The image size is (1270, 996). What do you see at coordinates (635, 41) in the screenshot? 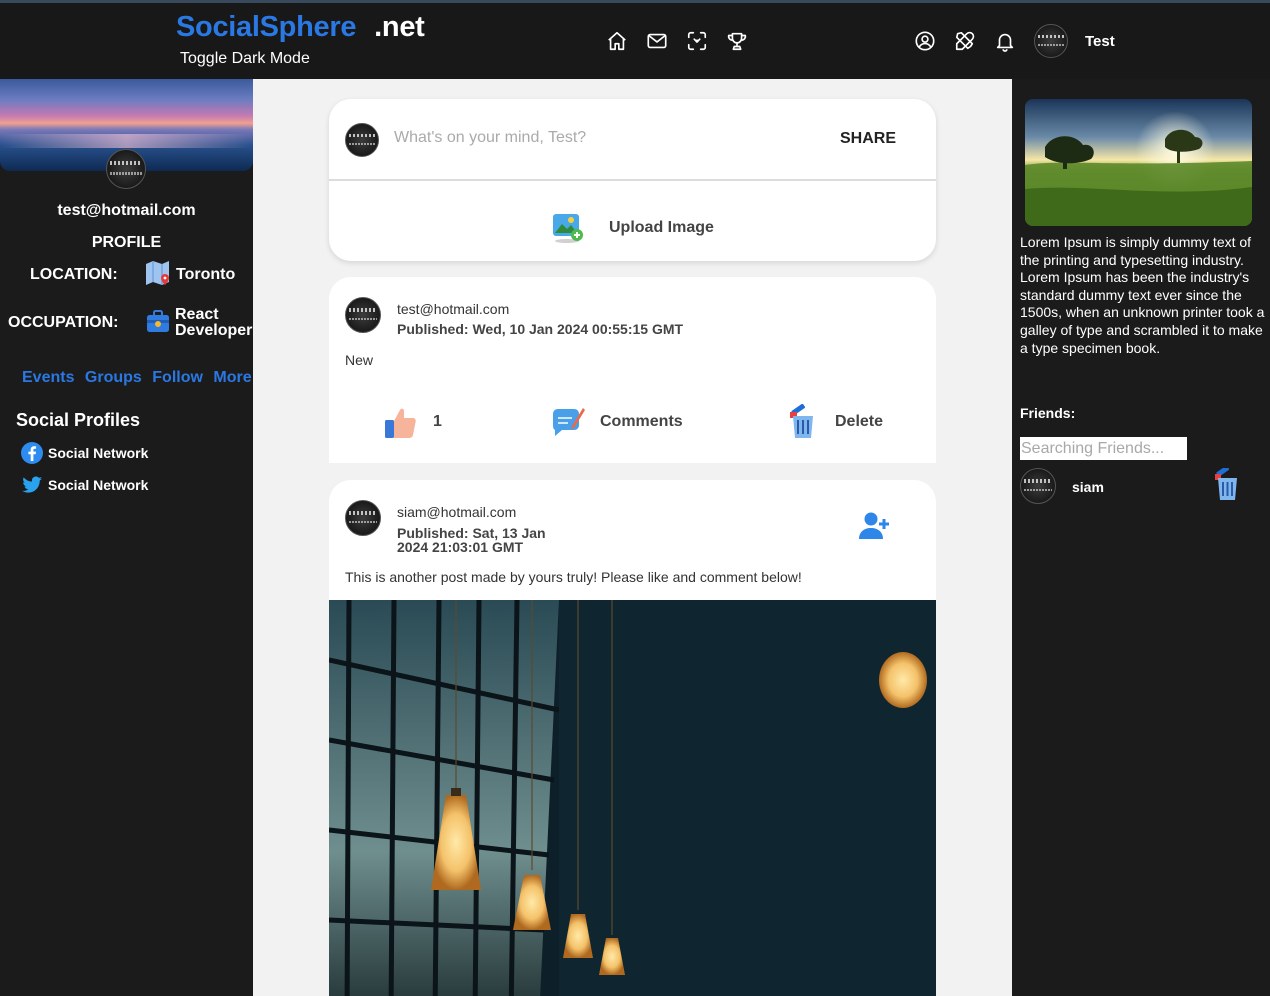
I see `top-navbar: SocialSphere .net Toggle Dark Mode Test` at bounding box center [635, 41].